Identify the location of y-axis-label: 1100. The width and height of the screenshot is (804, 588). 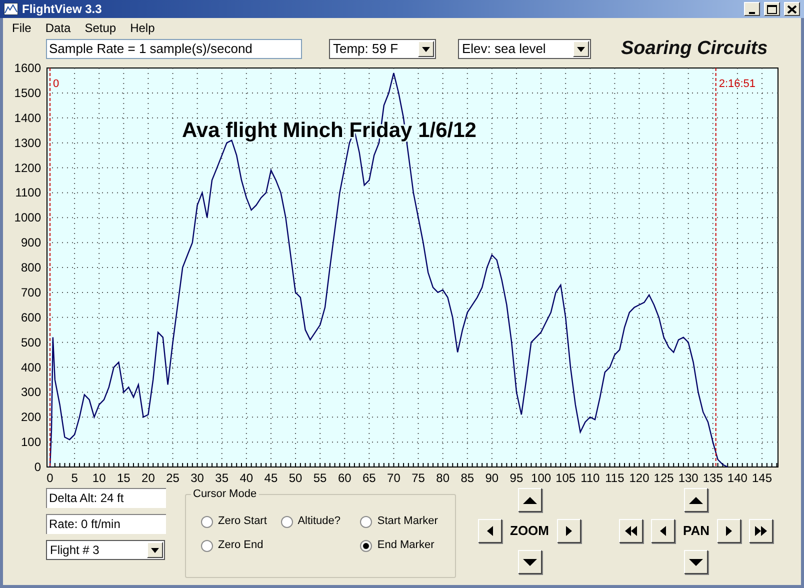
(28, 193).